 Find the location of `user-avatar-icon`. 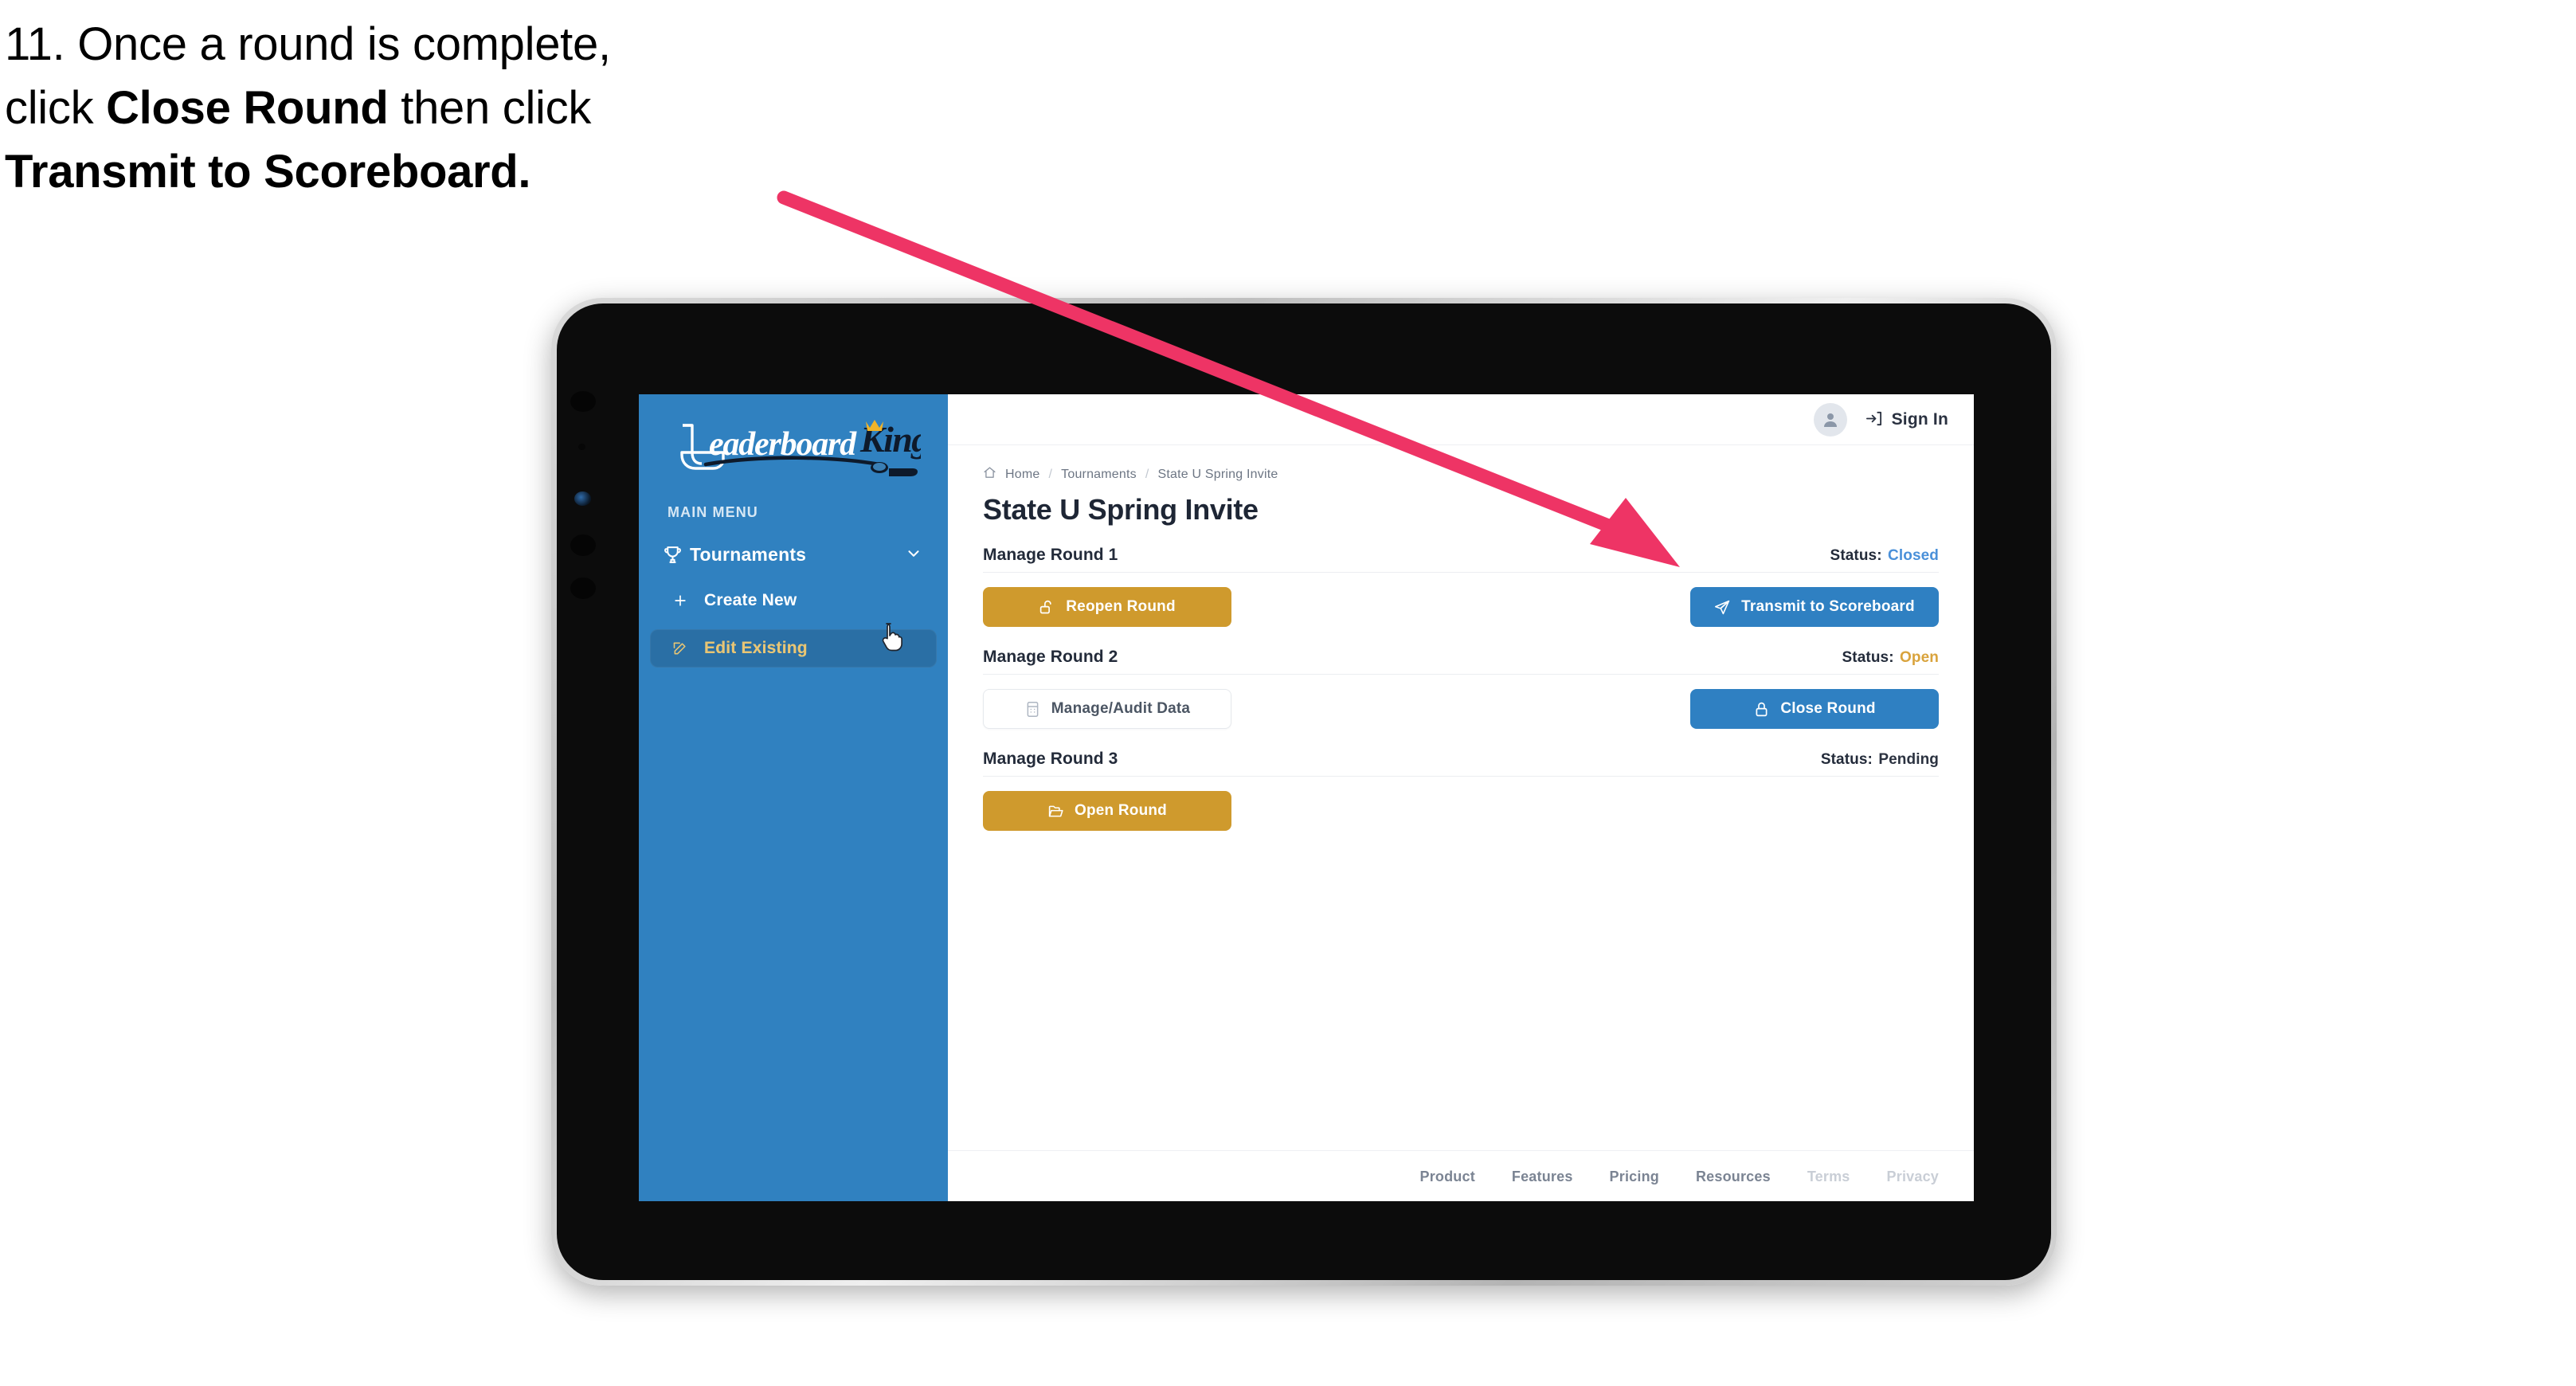

user-avatar-icon is located at coordinates (1830, 419).